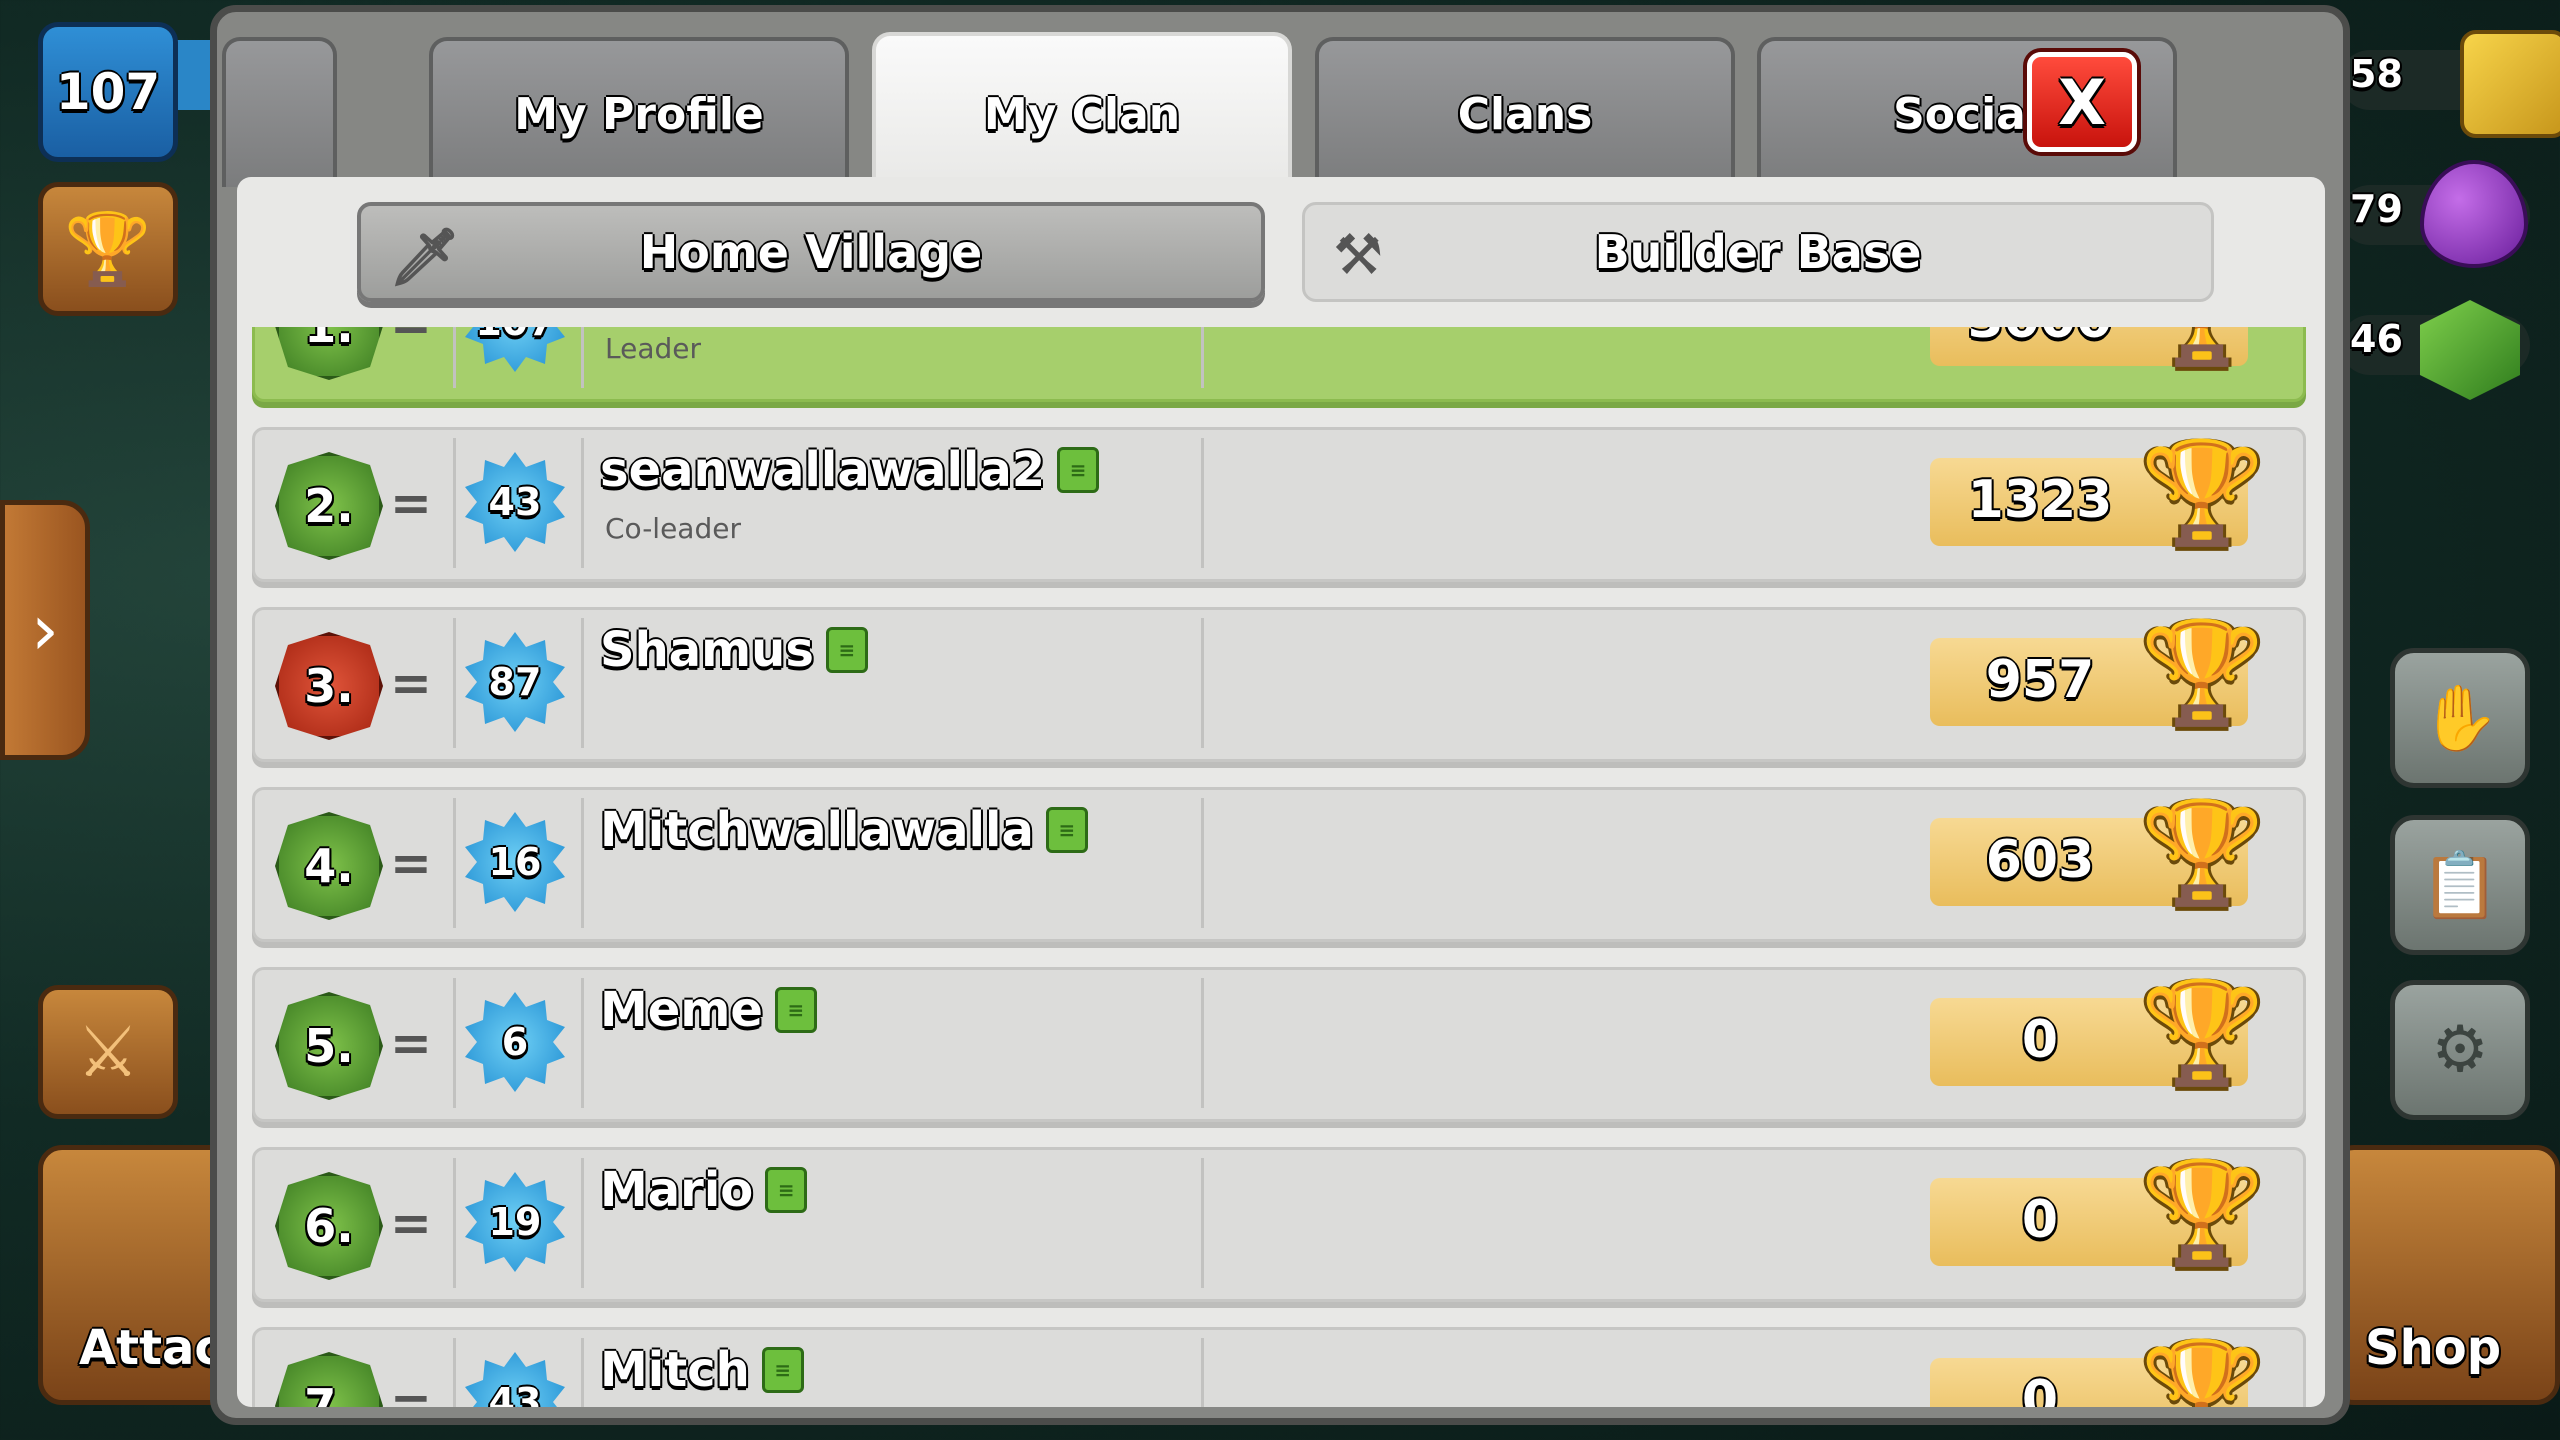 The image size is (2560, 1440). I want to click on rank-badge: 2., so click(329, 506).